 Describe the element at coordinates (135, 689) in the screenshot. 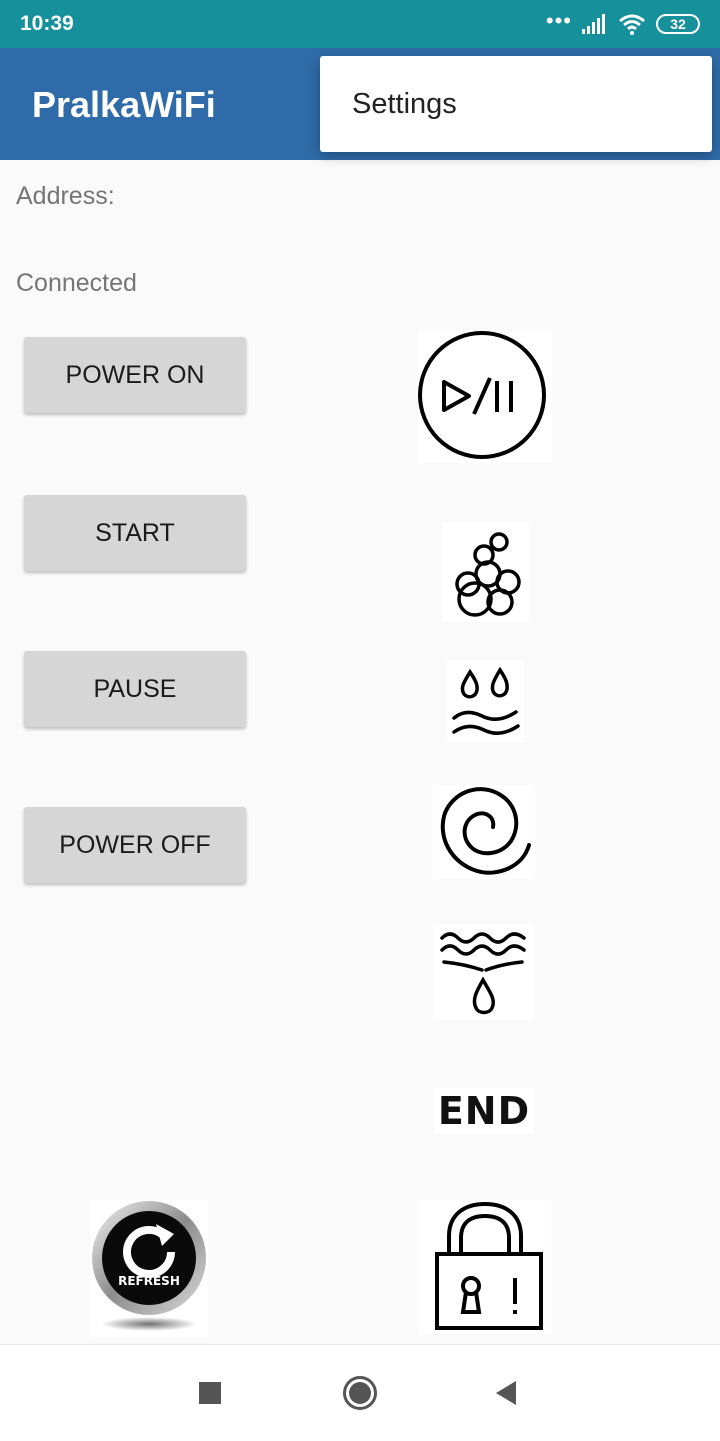

I see `pause-button: PAUSE` at that location.